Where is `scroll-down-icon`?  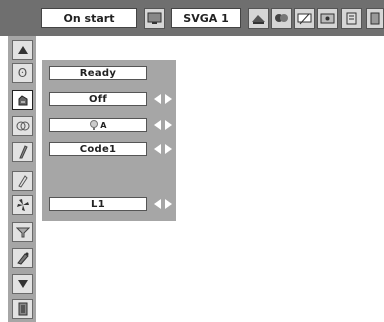 scroll-down-icon is located at coordinates (22, 284).